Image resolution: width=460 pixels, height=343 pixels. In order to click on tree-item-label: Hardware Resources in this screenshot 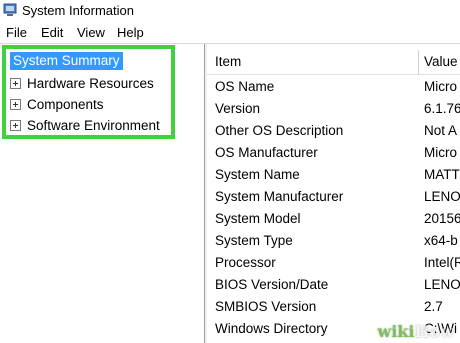, I will do `click(90, 83)`.